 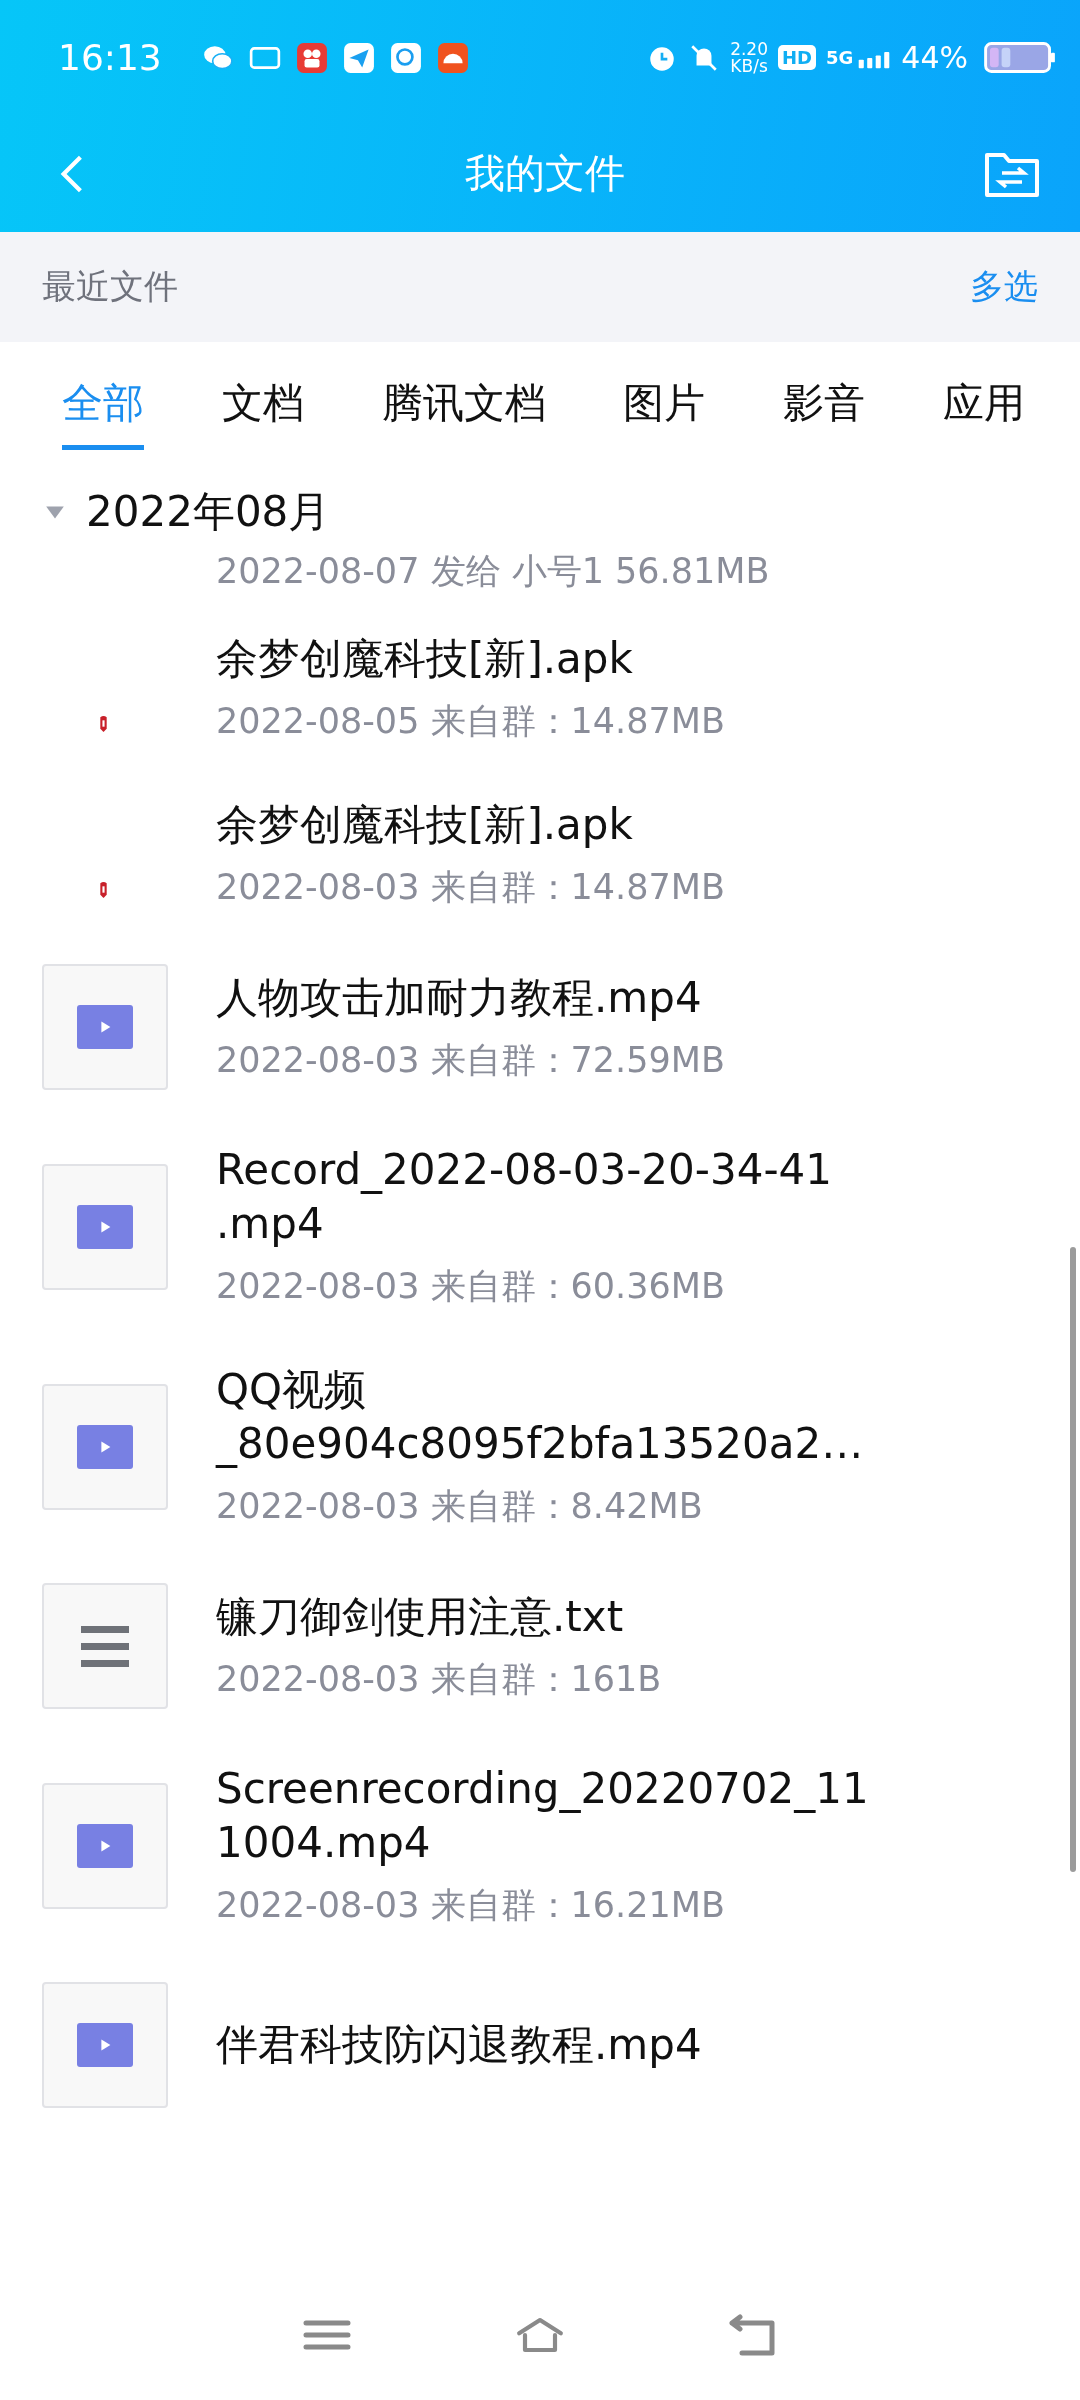 I want to click on file-name: 人物攻击加耐力教程.mp4, so click(x=648, y=997).